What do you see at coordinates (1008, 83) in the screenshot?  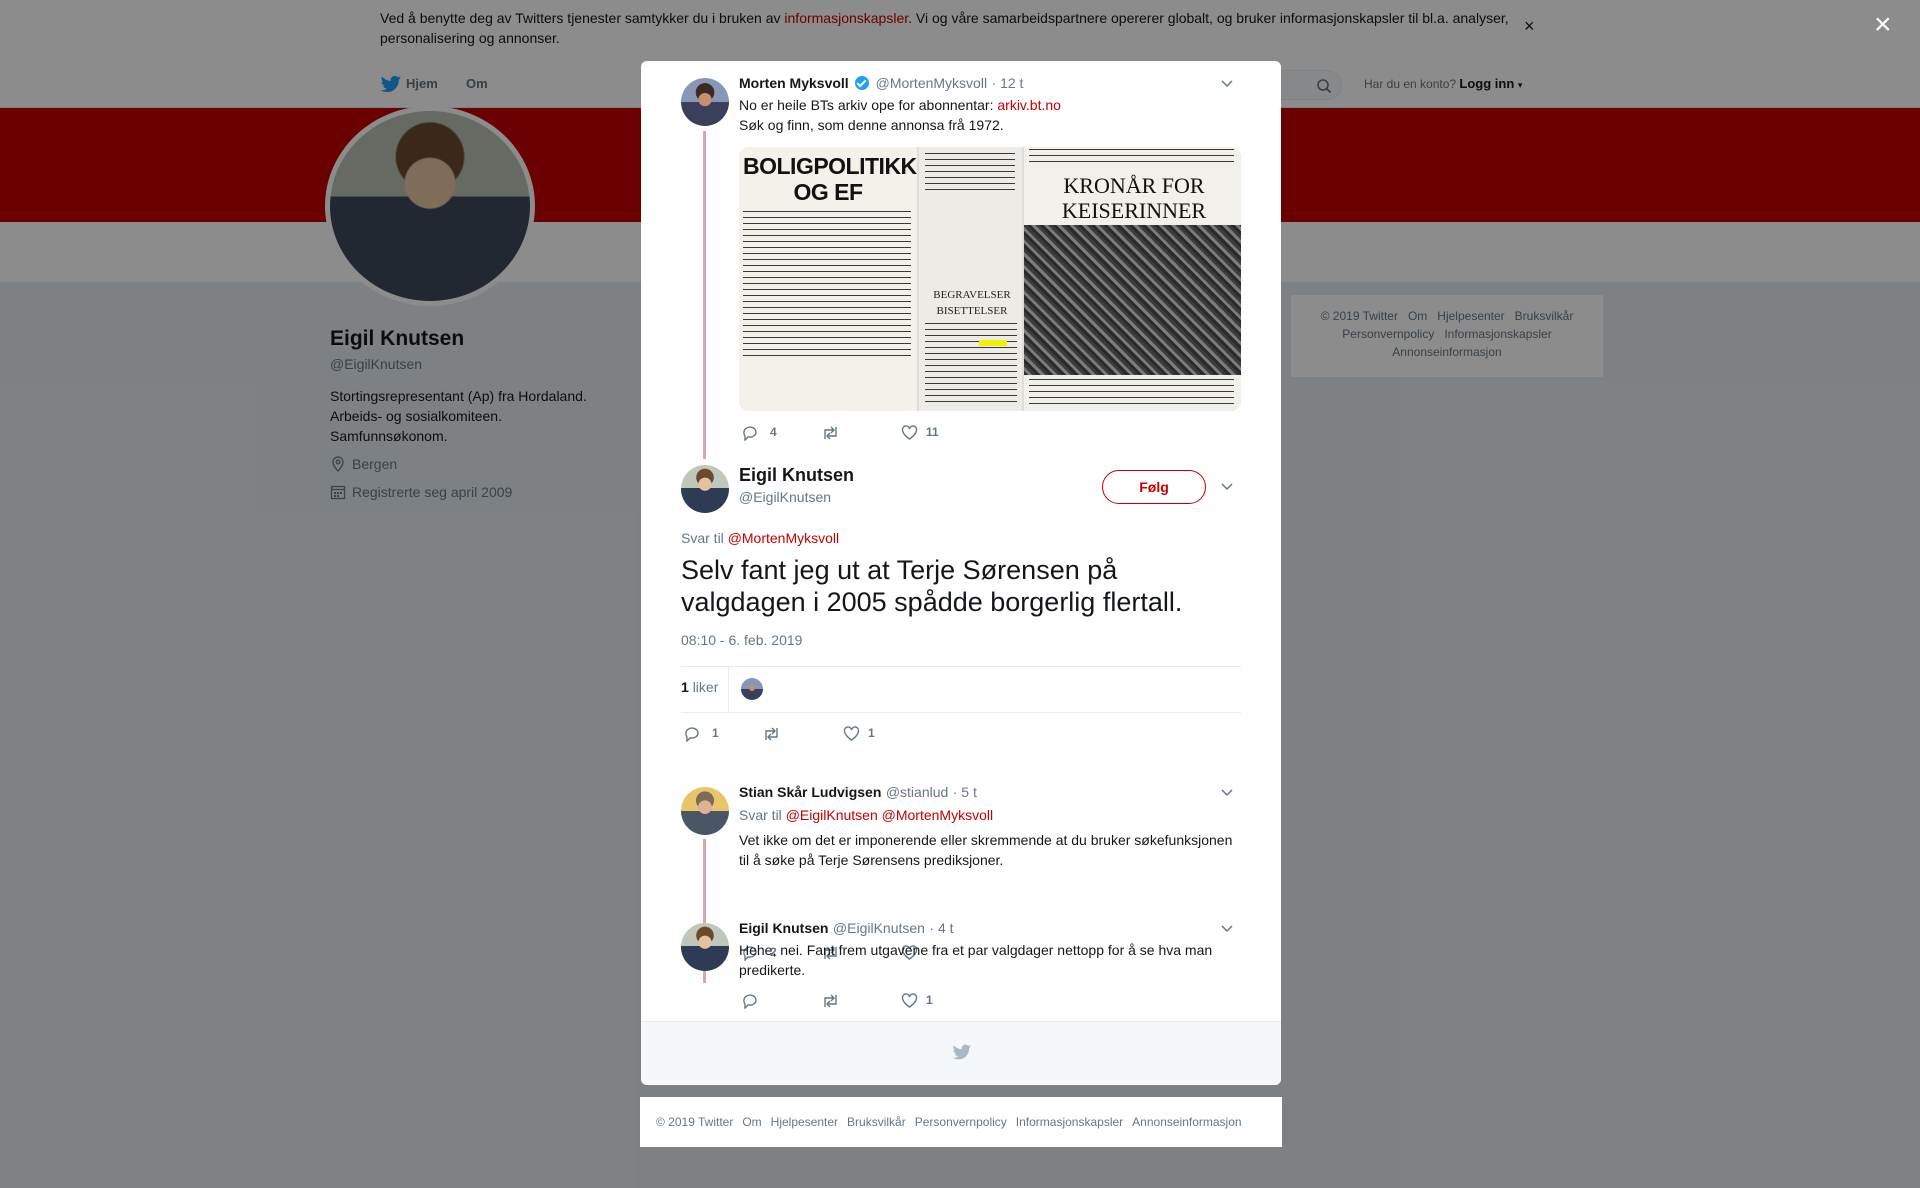 I see `tweet-time: · 12 t` at bounding box center [1008, 83].